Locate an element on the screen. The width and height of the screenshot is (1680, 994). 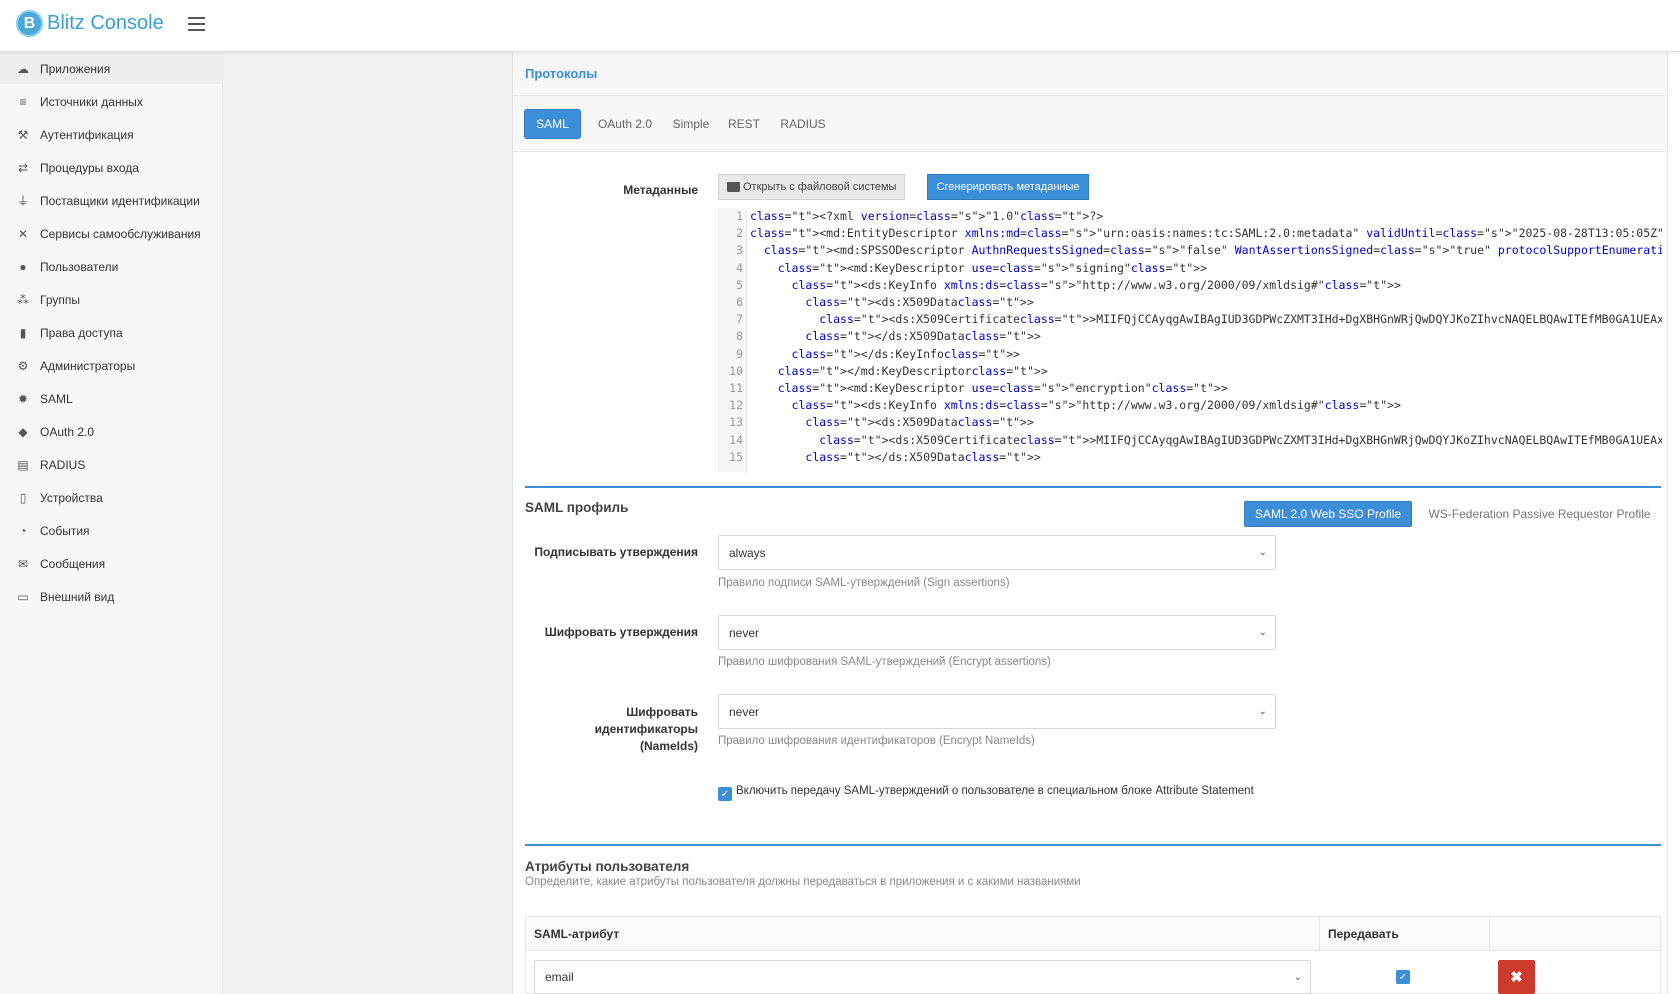
sidebar-item: ⚙ Администраторы is located at coordinates (111, 365).